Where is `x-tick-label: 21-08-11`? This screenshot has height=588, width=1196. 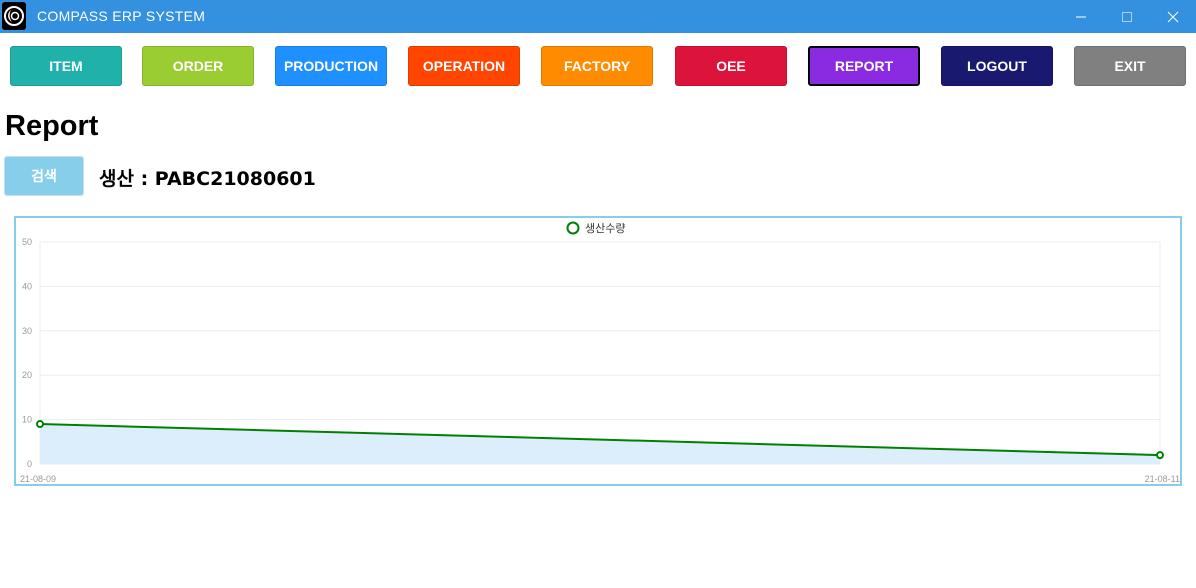 x-tick-label: 21-08-11 is located at coordinates (1162, 479).